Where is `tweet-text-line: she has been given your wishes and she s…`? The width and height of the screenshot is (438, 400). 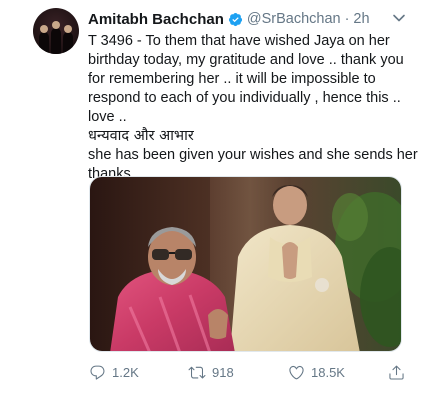
tweet-text-line: she has been given your wishes and she s… is located at coordinates (253, 155).